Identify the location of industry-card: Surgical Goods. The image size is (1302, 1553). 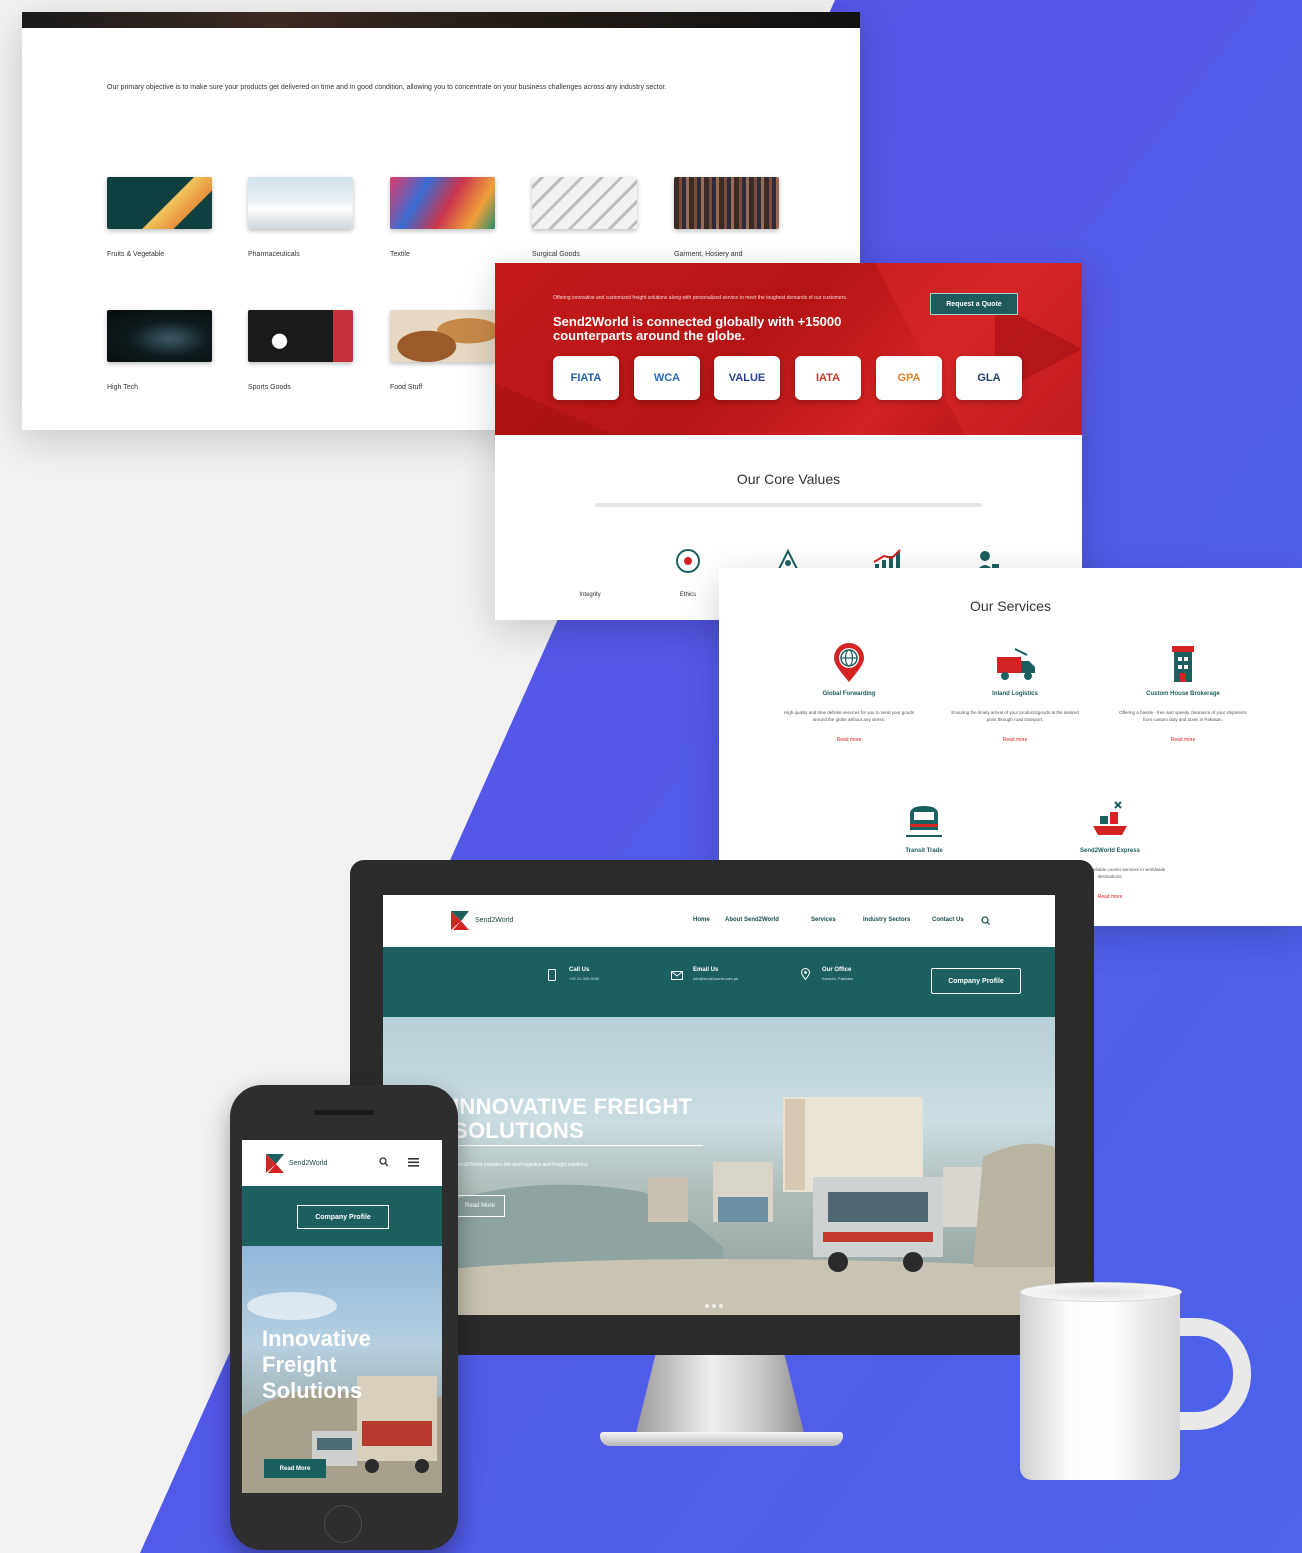
(587, 217).